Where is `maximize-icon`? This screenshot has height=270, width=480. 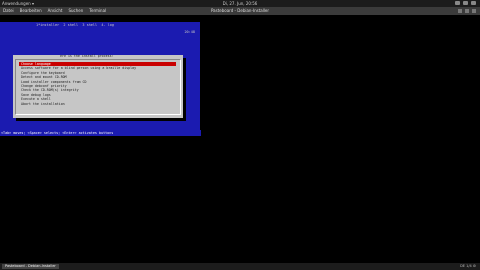 maximize-icon is located at coordinates (467, 11).